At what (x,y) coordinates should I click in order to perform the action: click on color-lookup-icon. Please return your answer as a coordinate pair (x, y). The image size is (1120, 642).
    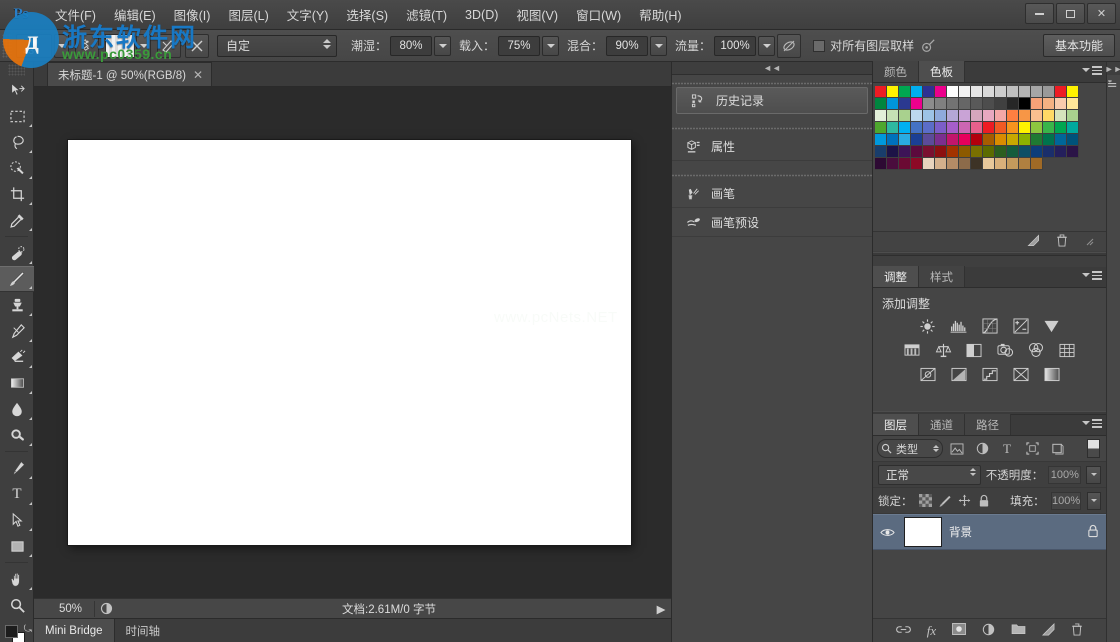
    Looking at the image, I should click on (1067, 350).